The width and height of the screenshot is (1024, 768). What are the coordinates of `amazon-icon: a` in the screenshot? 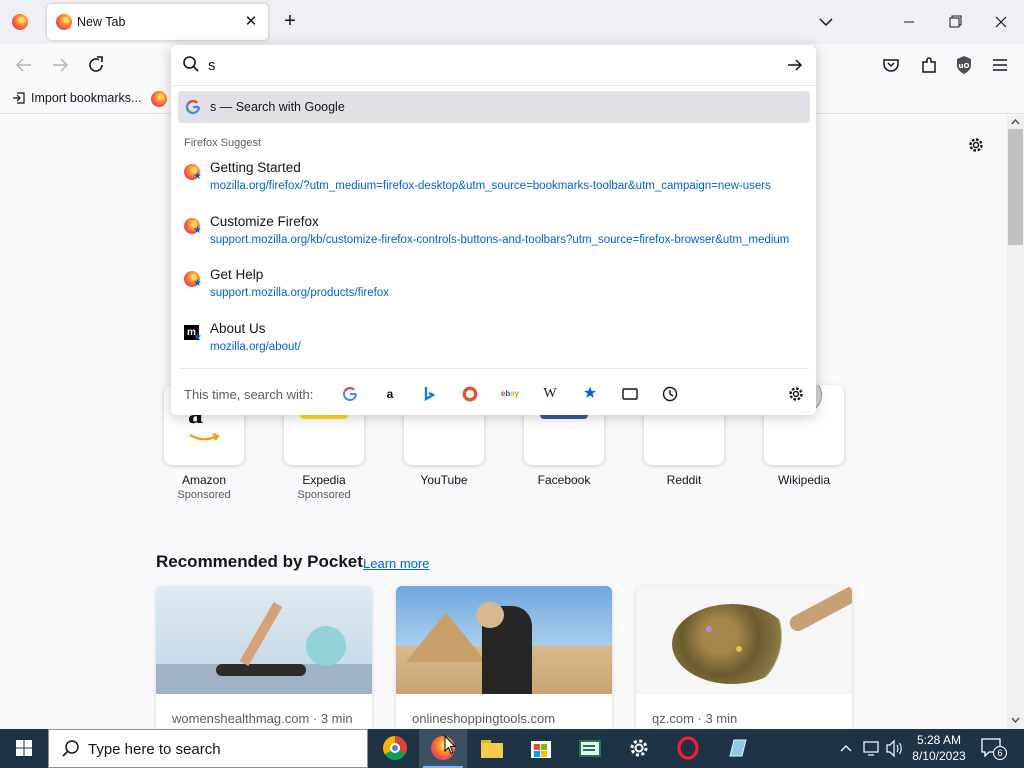 It's located at (390, 394).